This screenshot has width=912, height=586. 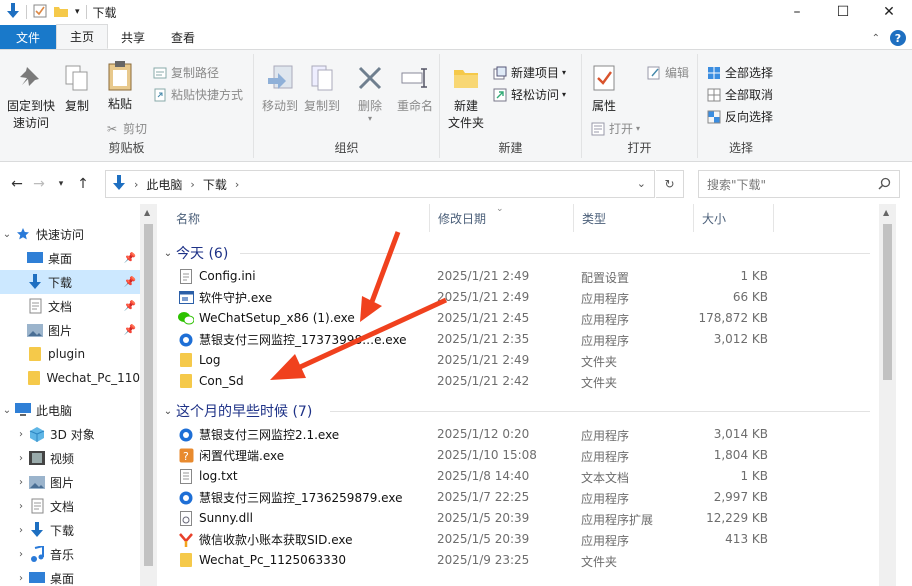 What do you see at coordinates (17, 184) in the screenshot?
I see `back-arrow-icon: ←` at bounding box center [17, 184].